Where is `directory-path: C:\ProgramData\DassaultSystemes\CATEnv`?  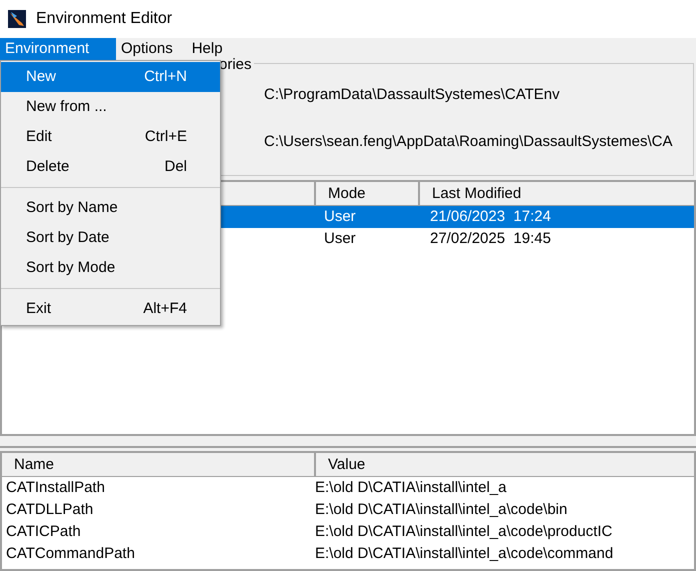
directory-path: C:\ProgramData\DassaultSystemes\CATEnv is located at coordinates (412, 95).